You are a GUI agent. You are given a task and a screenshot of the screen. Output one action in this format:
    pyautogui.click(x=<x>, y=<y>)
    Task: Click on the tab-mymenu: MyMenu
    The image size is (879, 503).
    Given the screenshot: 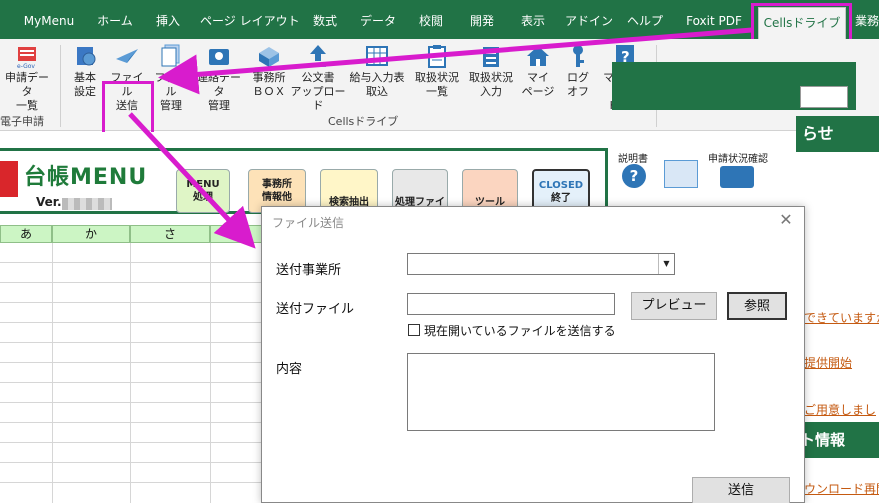 What is the action you would take?
    pyautogui.click(x=49, y=21)
    